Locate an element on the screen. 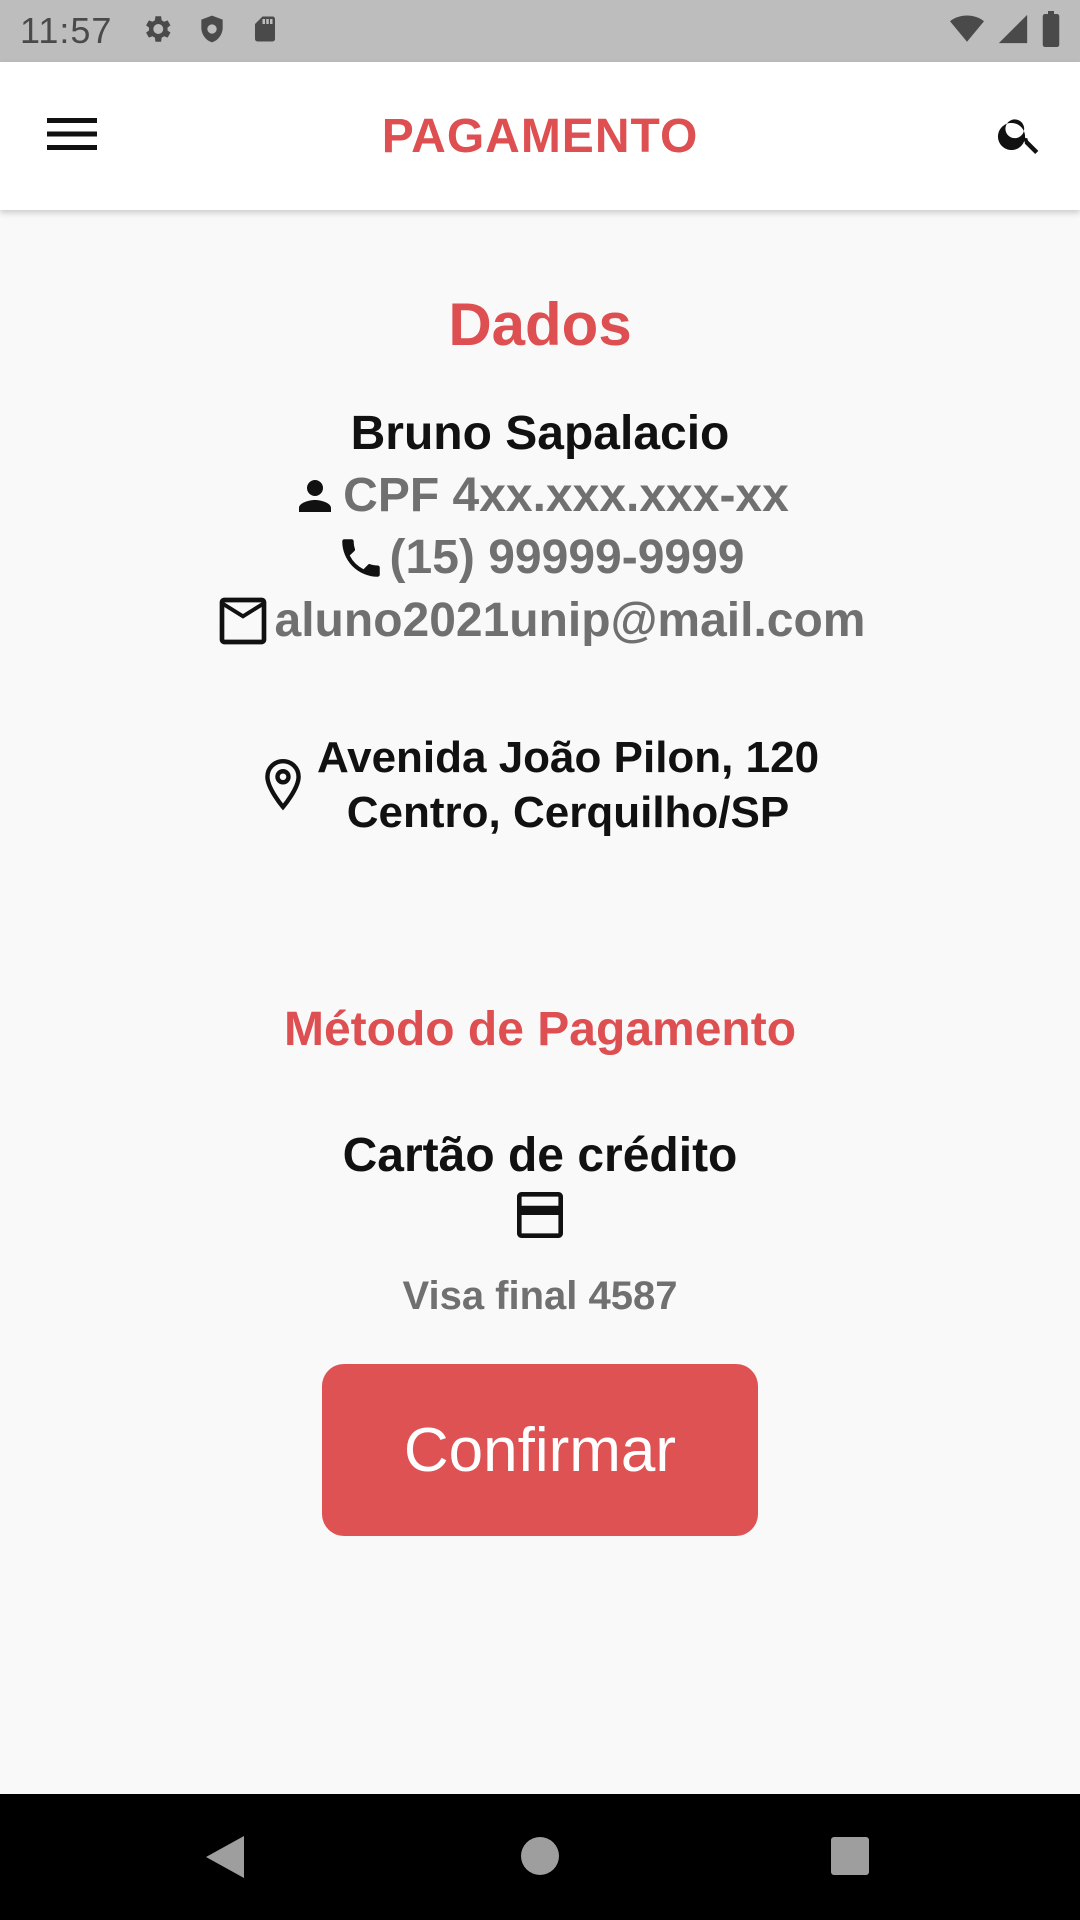 The image size is (1080, 1920). address-line-1: Avenida João Pilon, 120 is located at coordinates (568, 757).